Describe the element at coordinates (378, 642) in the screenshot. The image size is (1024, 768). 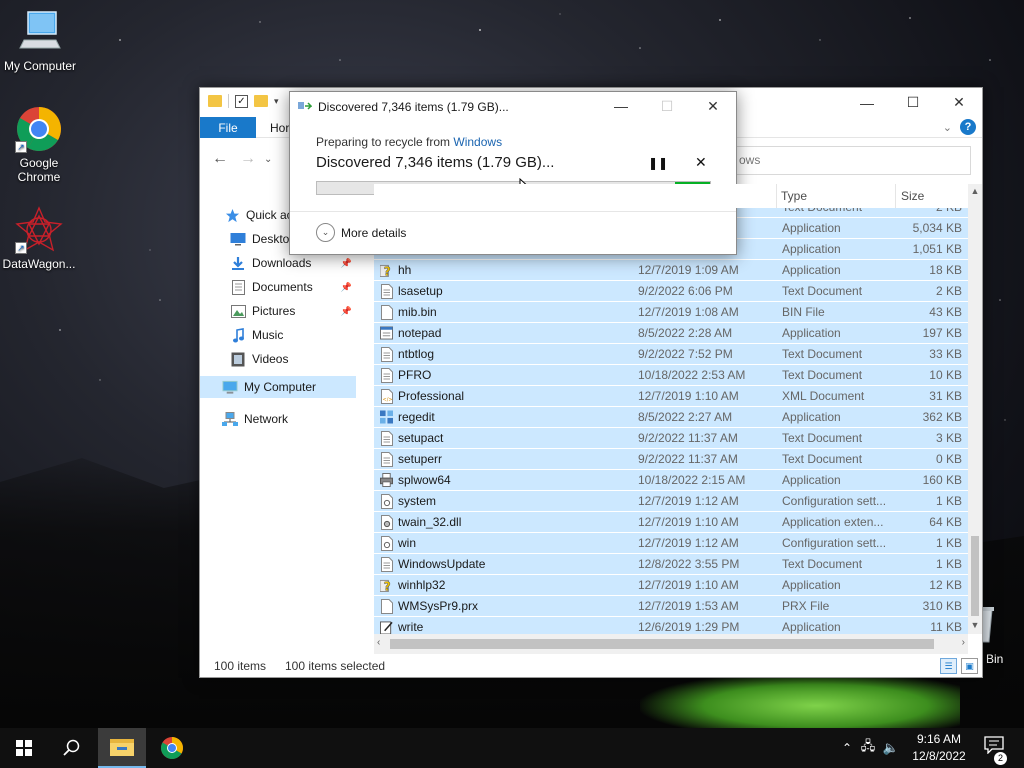
I see `scroll-left-icon: ‹` at that location.